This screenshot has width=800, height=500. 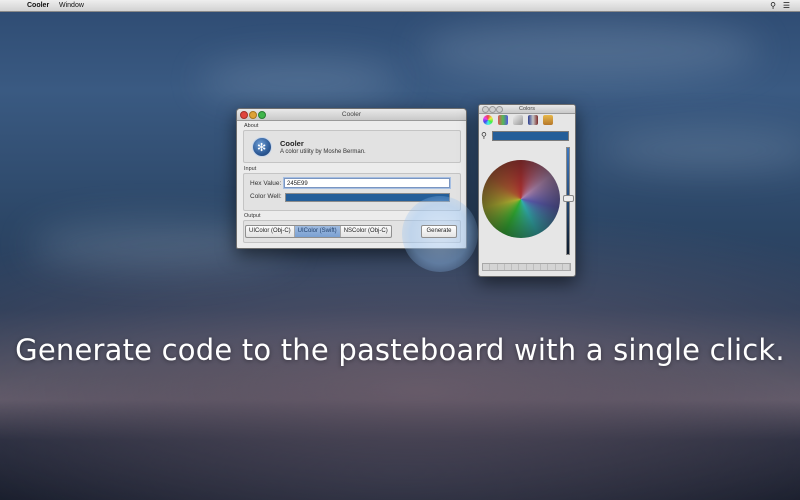 I want to click on brightness-slider-knob, so click(x=568, y=198).